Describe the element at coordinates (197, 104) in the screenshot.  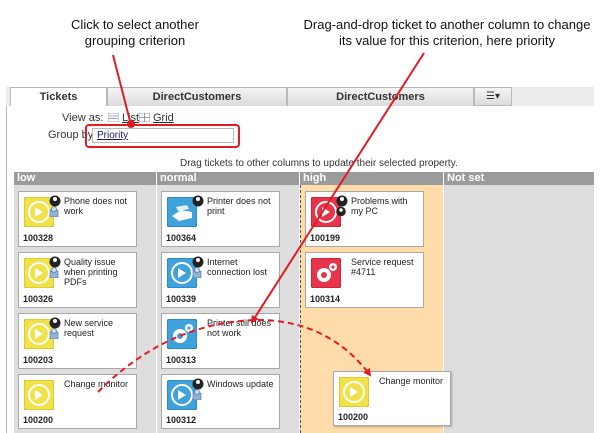
I see `tab-dircustcustomer: DirectCustomers (DirCustCustomer)` at that location.